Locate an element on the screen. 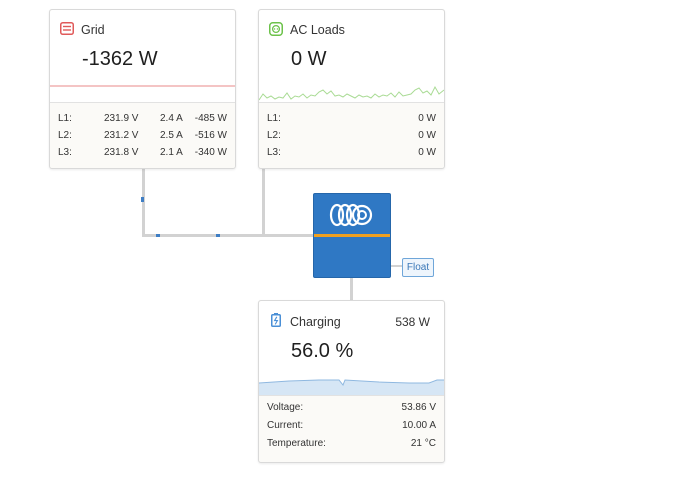 This screenshot has height=488, width=690. ac-loads-row-label: L2: is located at coordinates (274, 135).